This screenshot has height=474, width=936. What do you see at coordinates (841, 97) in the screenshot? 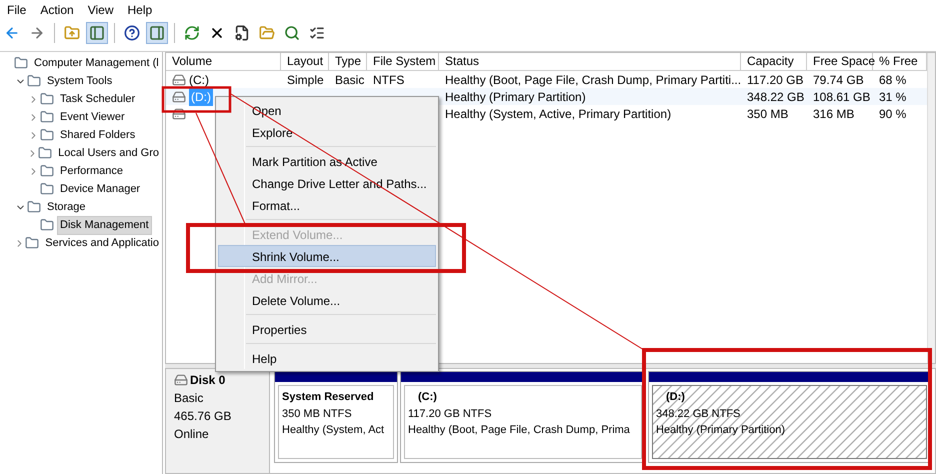
I see `table-cell-text: 108.61 GB` at bounding box center [841, 97].